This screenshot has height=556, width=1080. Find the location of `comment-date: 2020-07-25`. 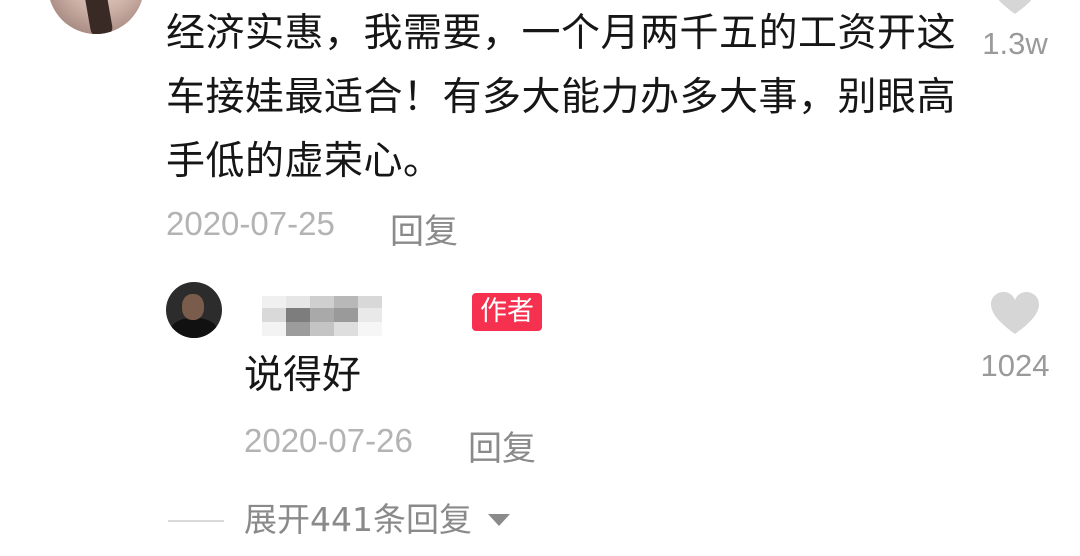

comment-date: 2020-07-25 is located at coordinates (250, 223).